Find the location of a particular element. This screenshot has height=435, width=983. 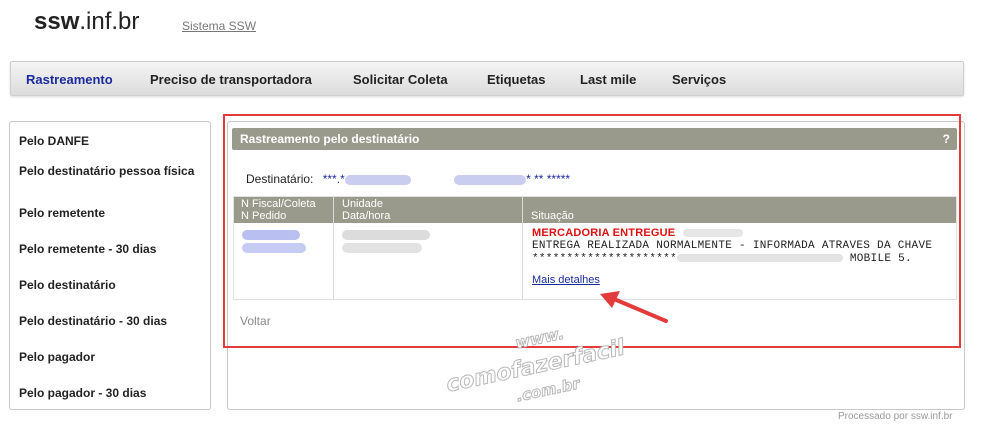

more-details-link: Mais detalhes is located at coordinates (566, 280).